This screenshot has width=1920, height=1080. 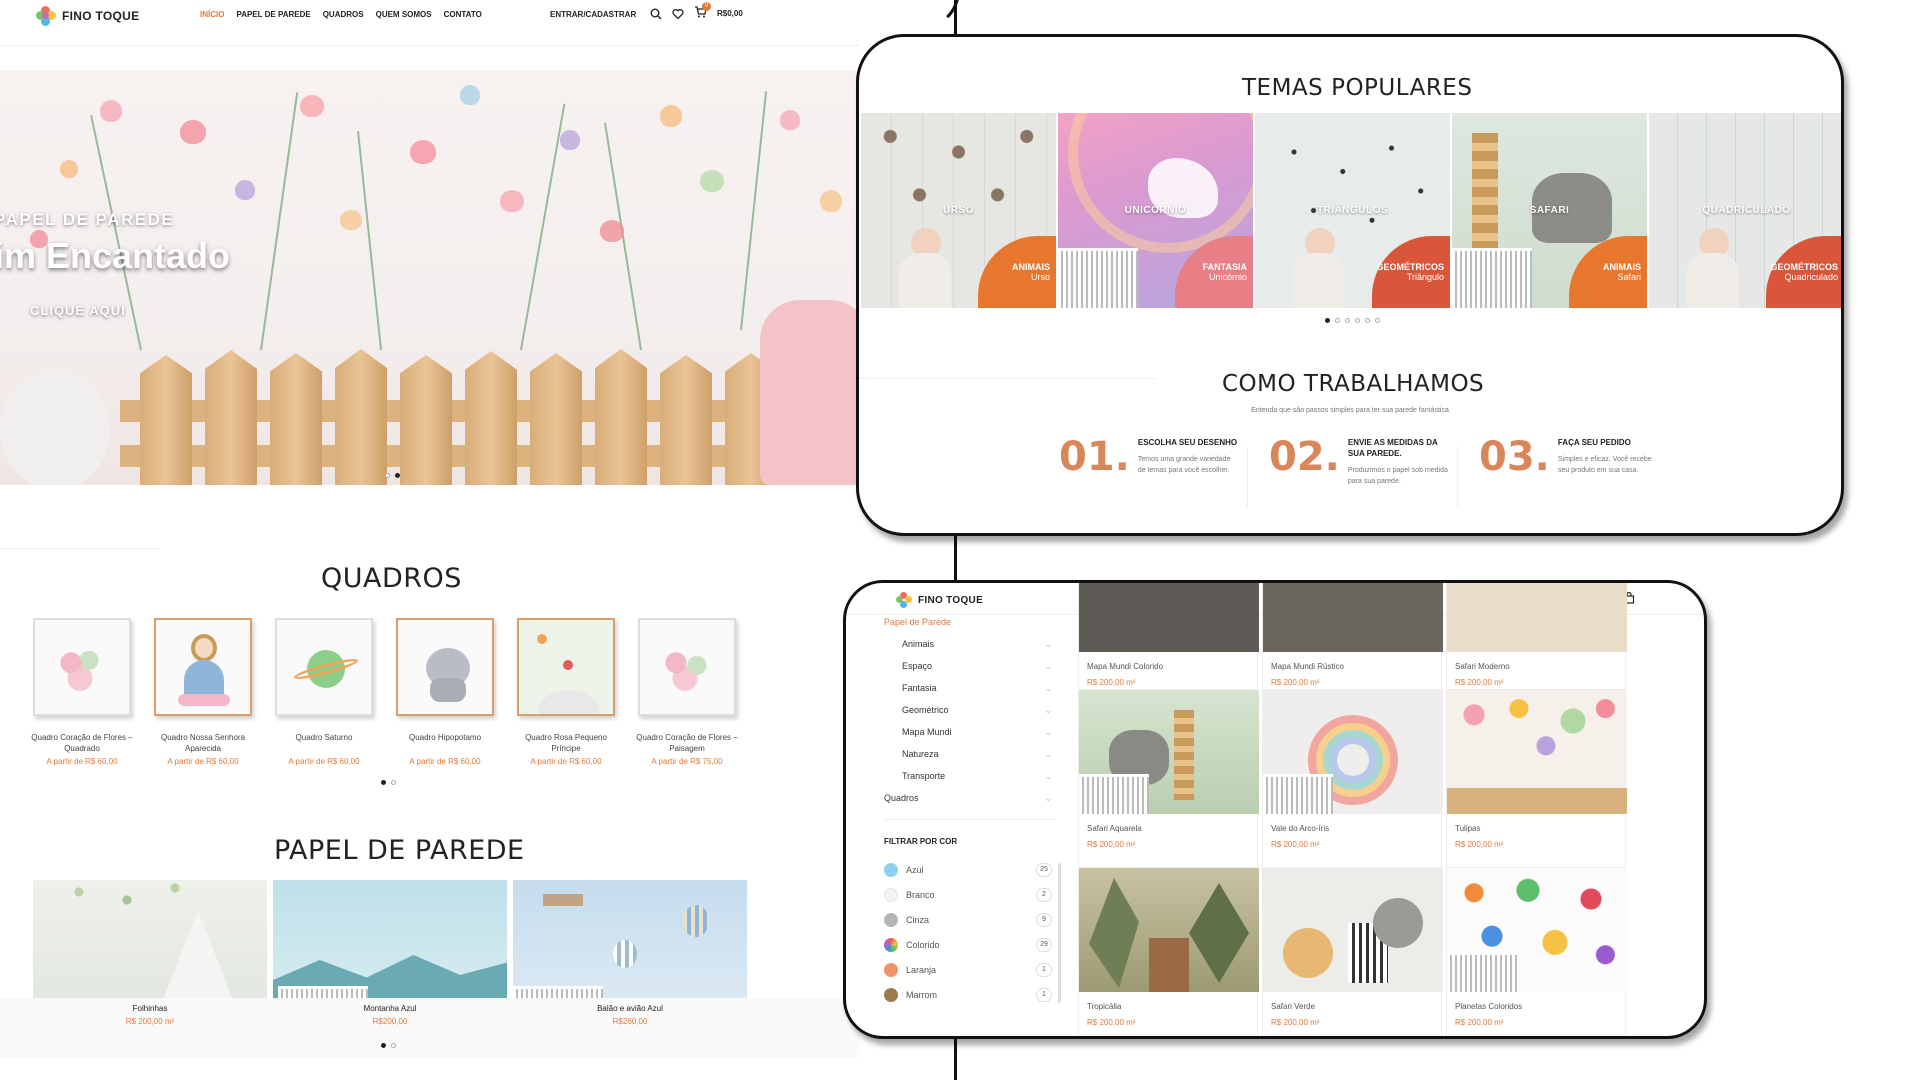 I want to click on section-divider, so click(x=1007, y=378).